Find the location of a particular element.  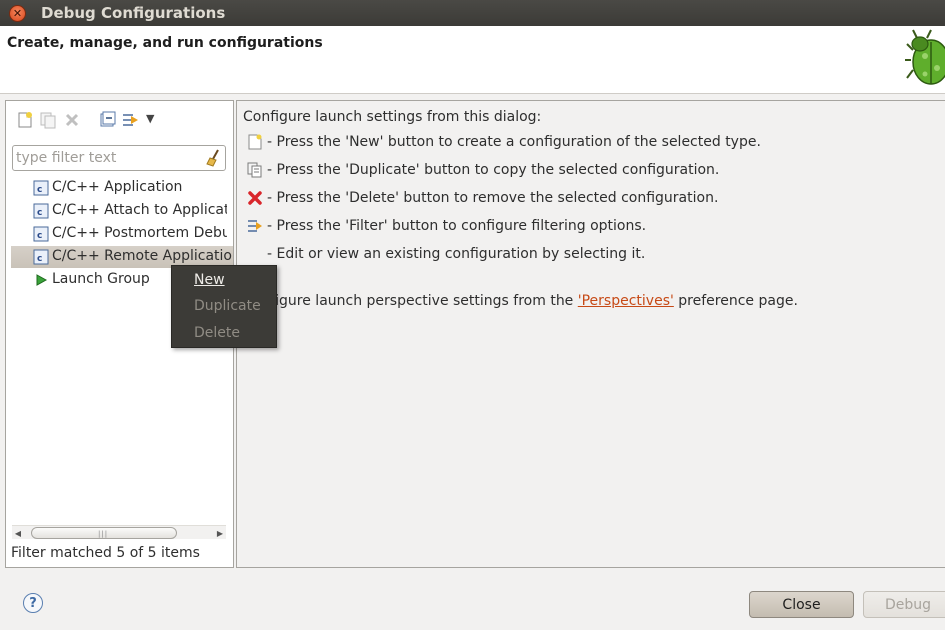

tree-item-c-cpp-application: c C/C++ Application is located at coordinates (119, 188).